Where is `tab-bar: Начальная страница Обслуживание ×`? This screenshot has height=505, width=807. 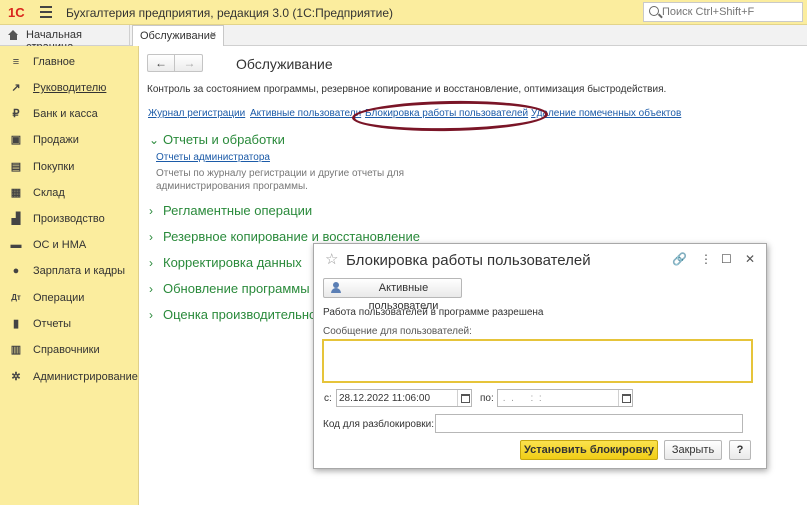 tab-bar: Начальная страница Обслуживание × is located at coordinates (403, 39).